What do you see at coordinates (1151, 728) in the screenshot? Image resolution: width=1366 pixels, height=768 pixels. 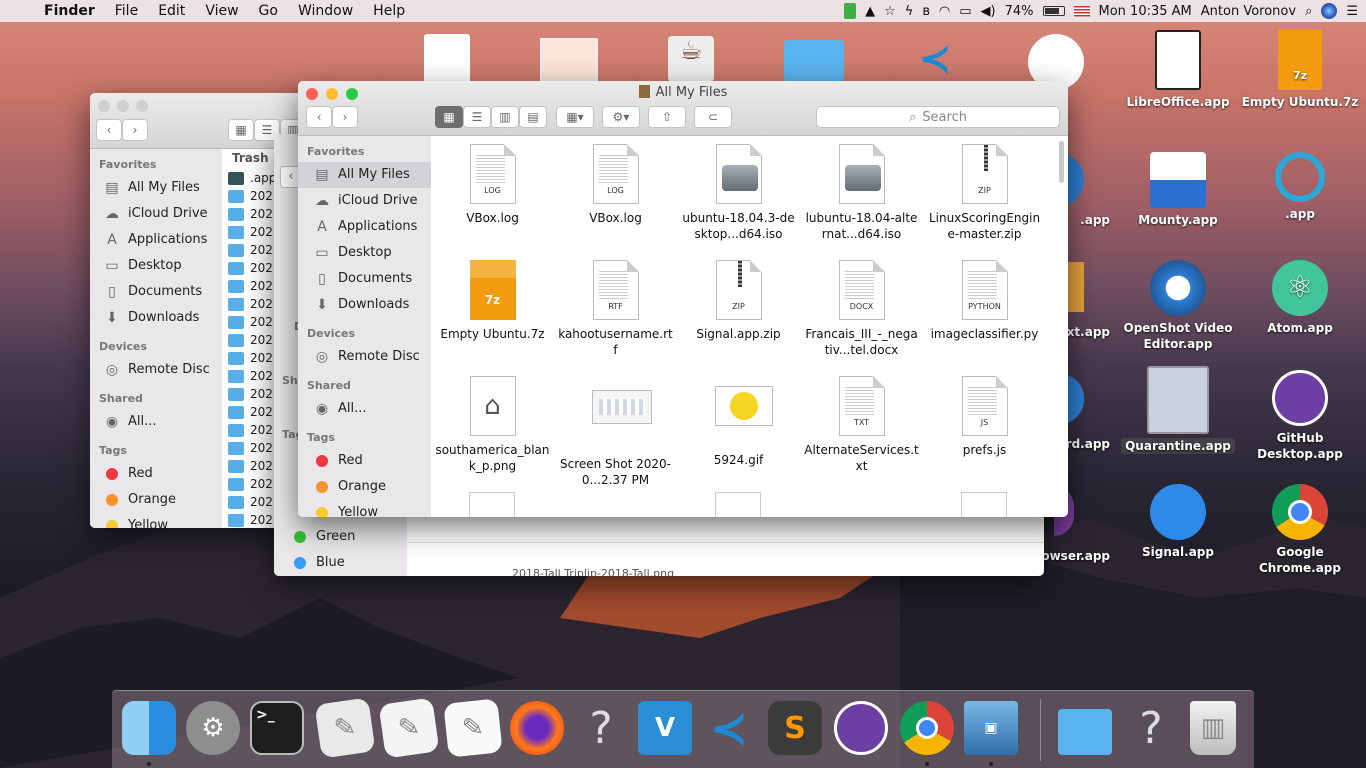 I see `dock-unknown-stack-icon: ?` at bounding box center [1151, 728].